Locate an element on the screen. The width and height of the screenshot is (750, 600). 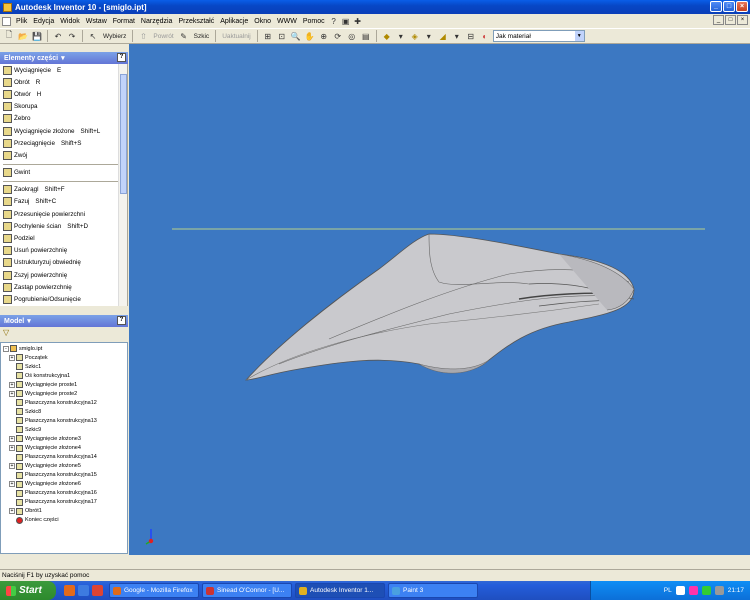
tree-node: Płaszczyzna konstrukcyjna12 is located at coordinates (64, 402).